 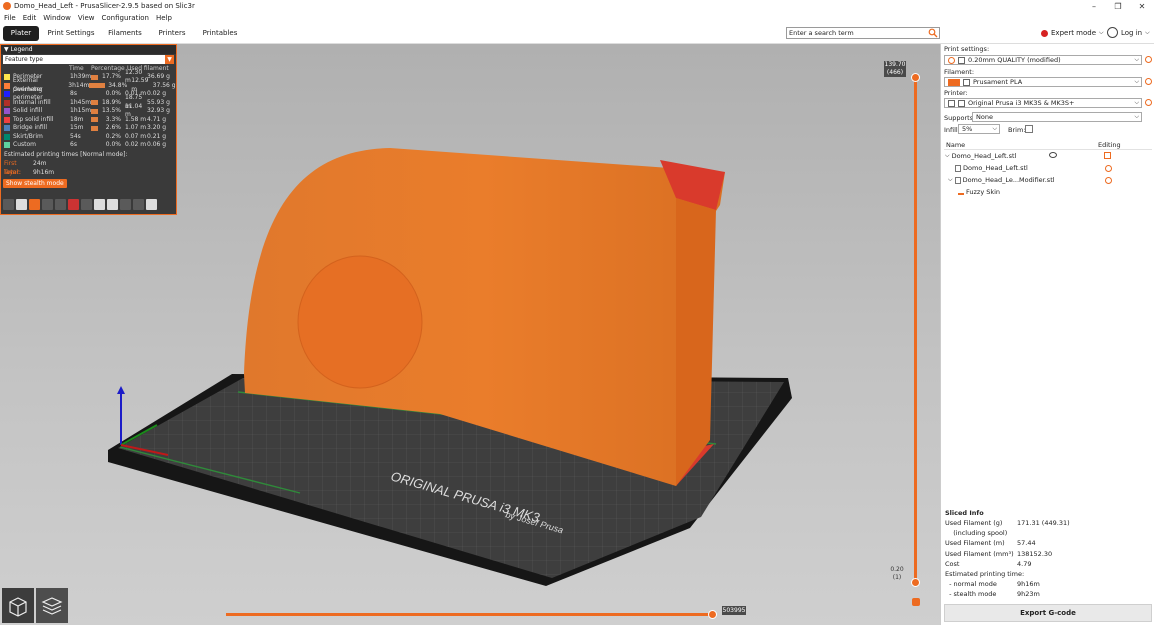 What do you see at coordinates (915, 77) in the screenshot?
I see `vertical-slider-top-handle` at bounding box center [915, 77].